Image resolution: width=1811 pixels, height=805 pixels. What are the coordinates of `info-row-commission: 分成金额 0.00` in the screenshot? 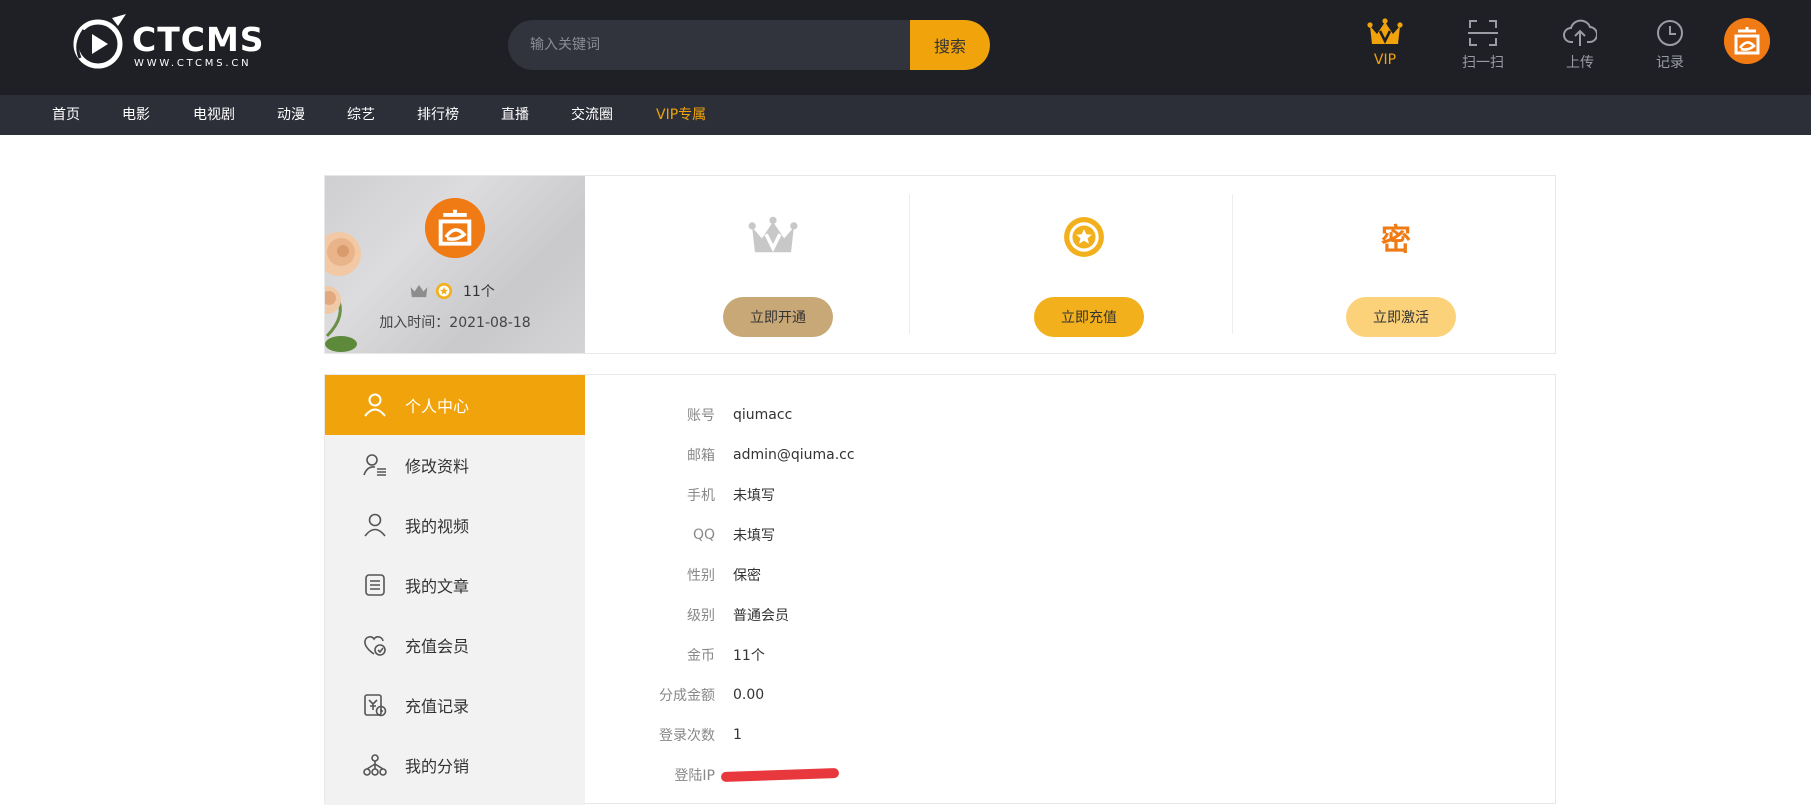 It's located at (674, 695).